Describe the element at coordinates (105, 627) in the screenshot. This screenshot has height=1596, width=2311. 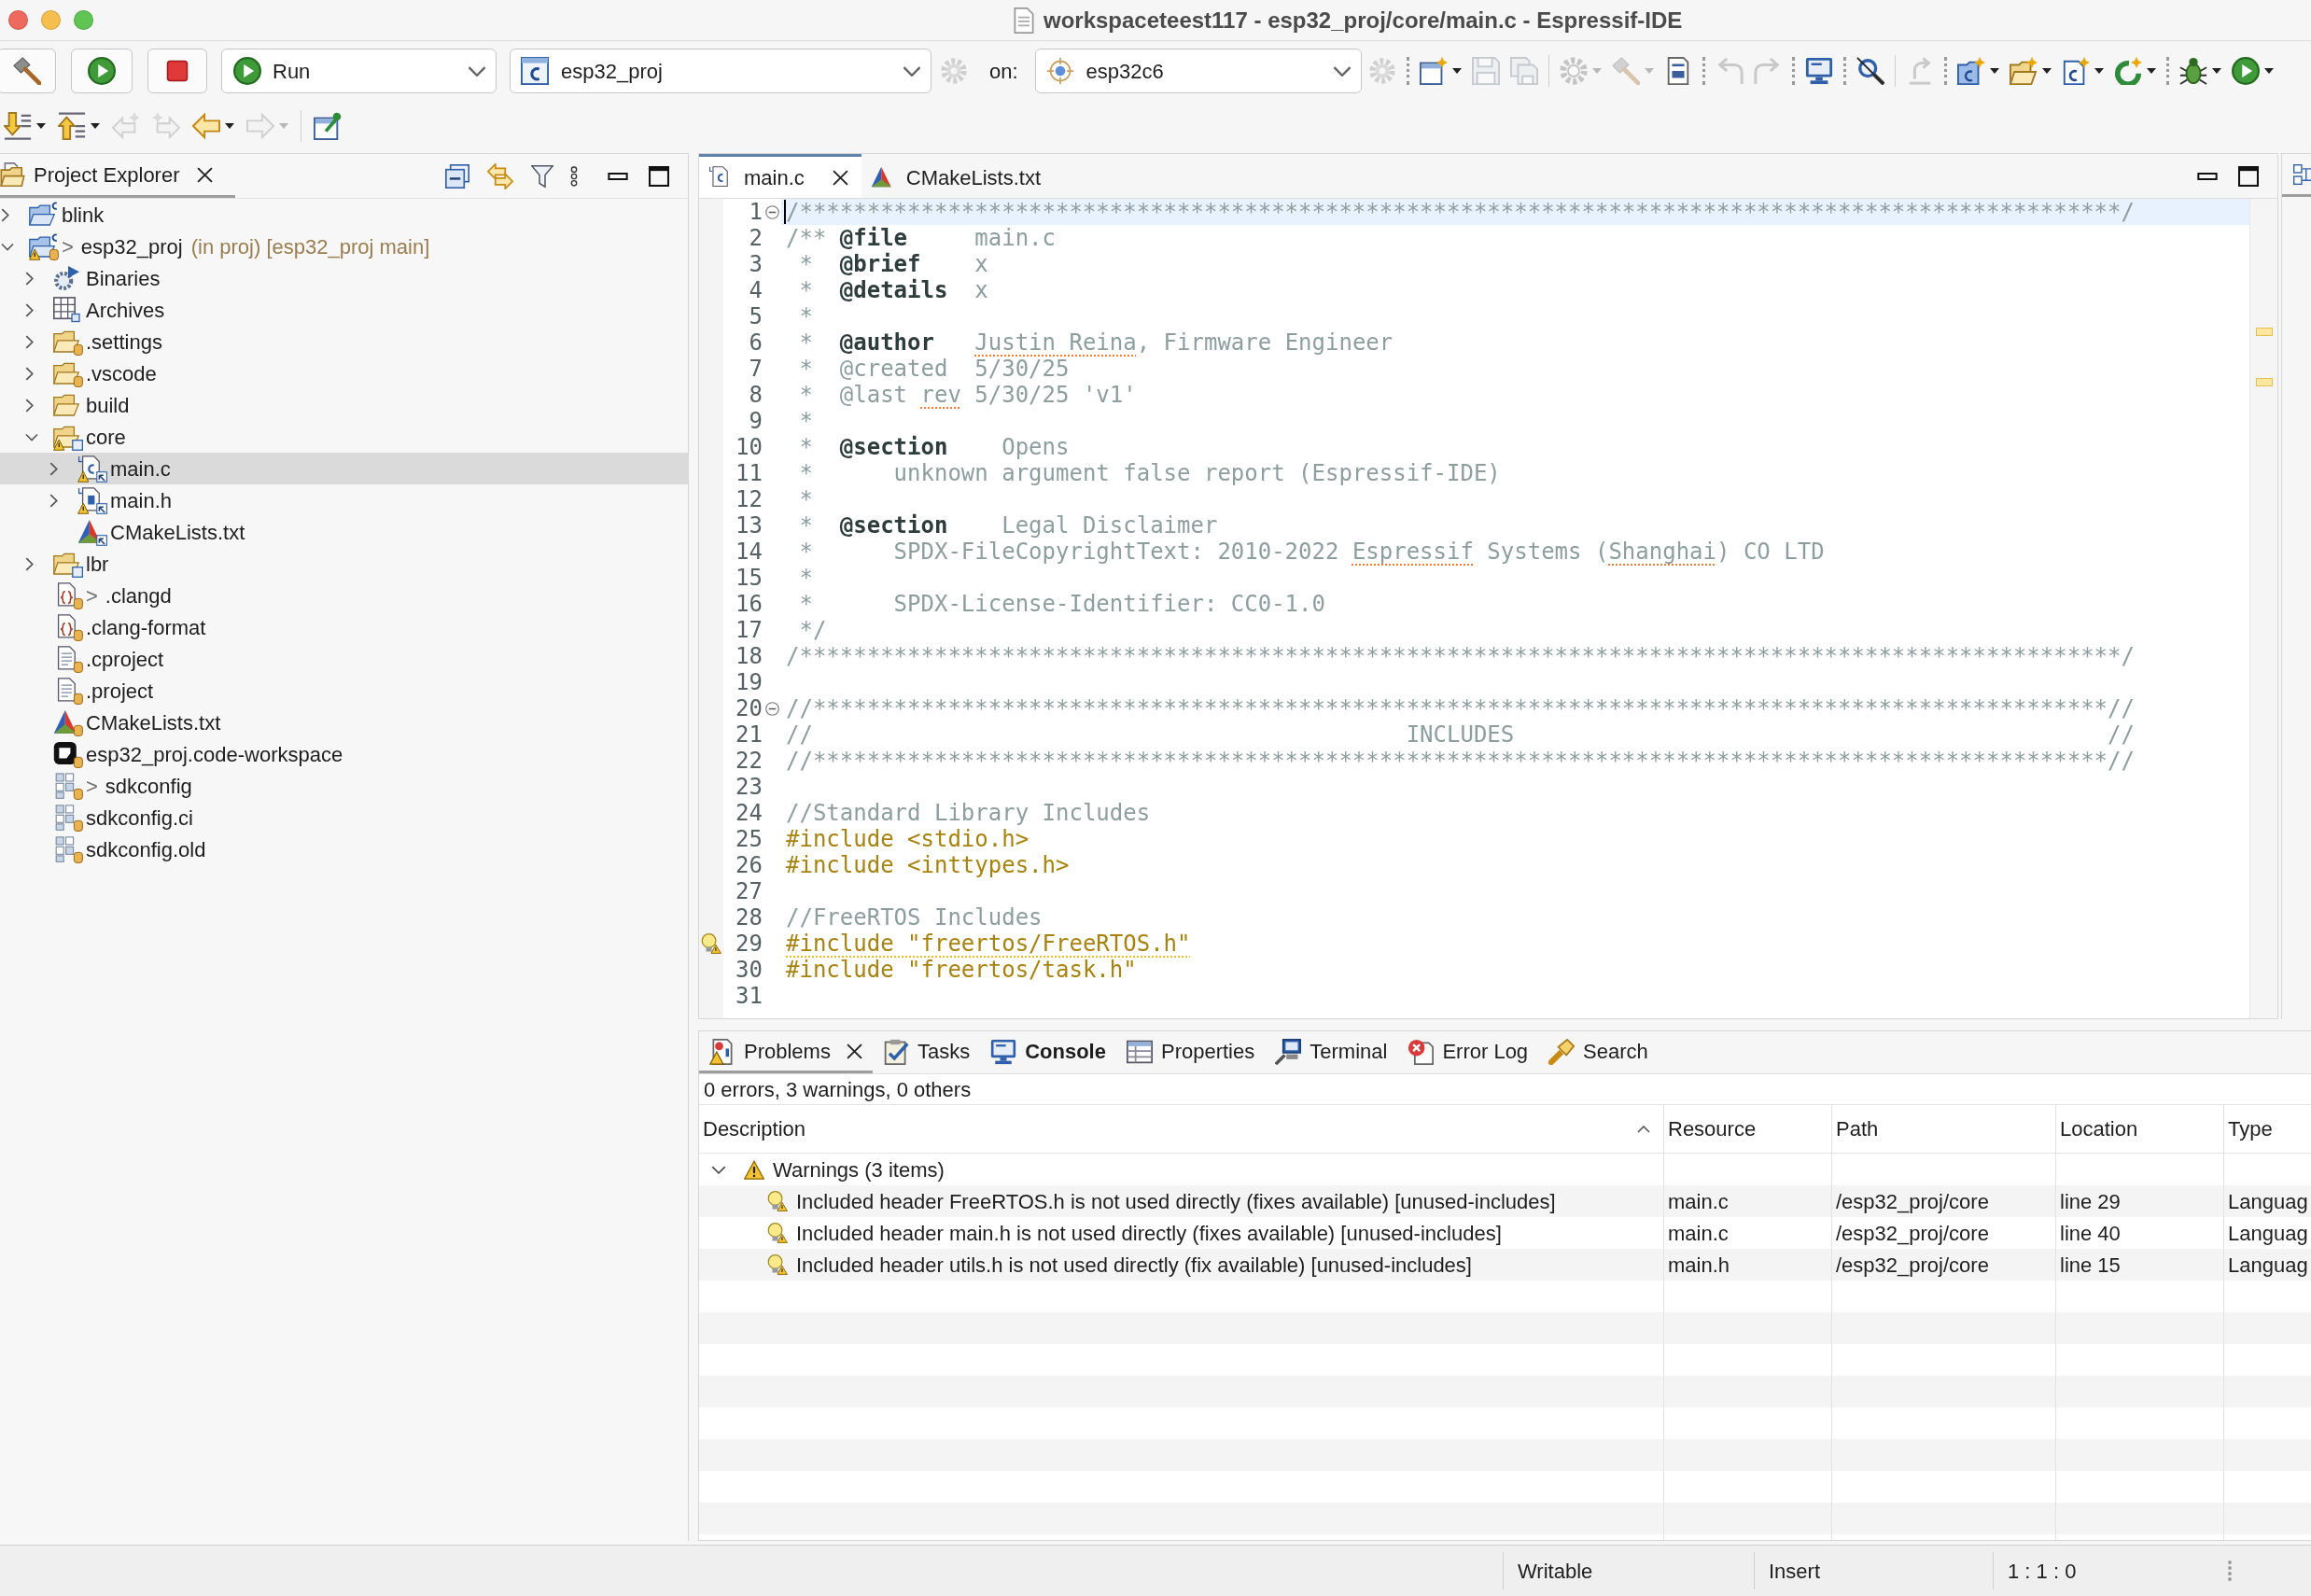
I see `tree-item: .clang-format` at that location.